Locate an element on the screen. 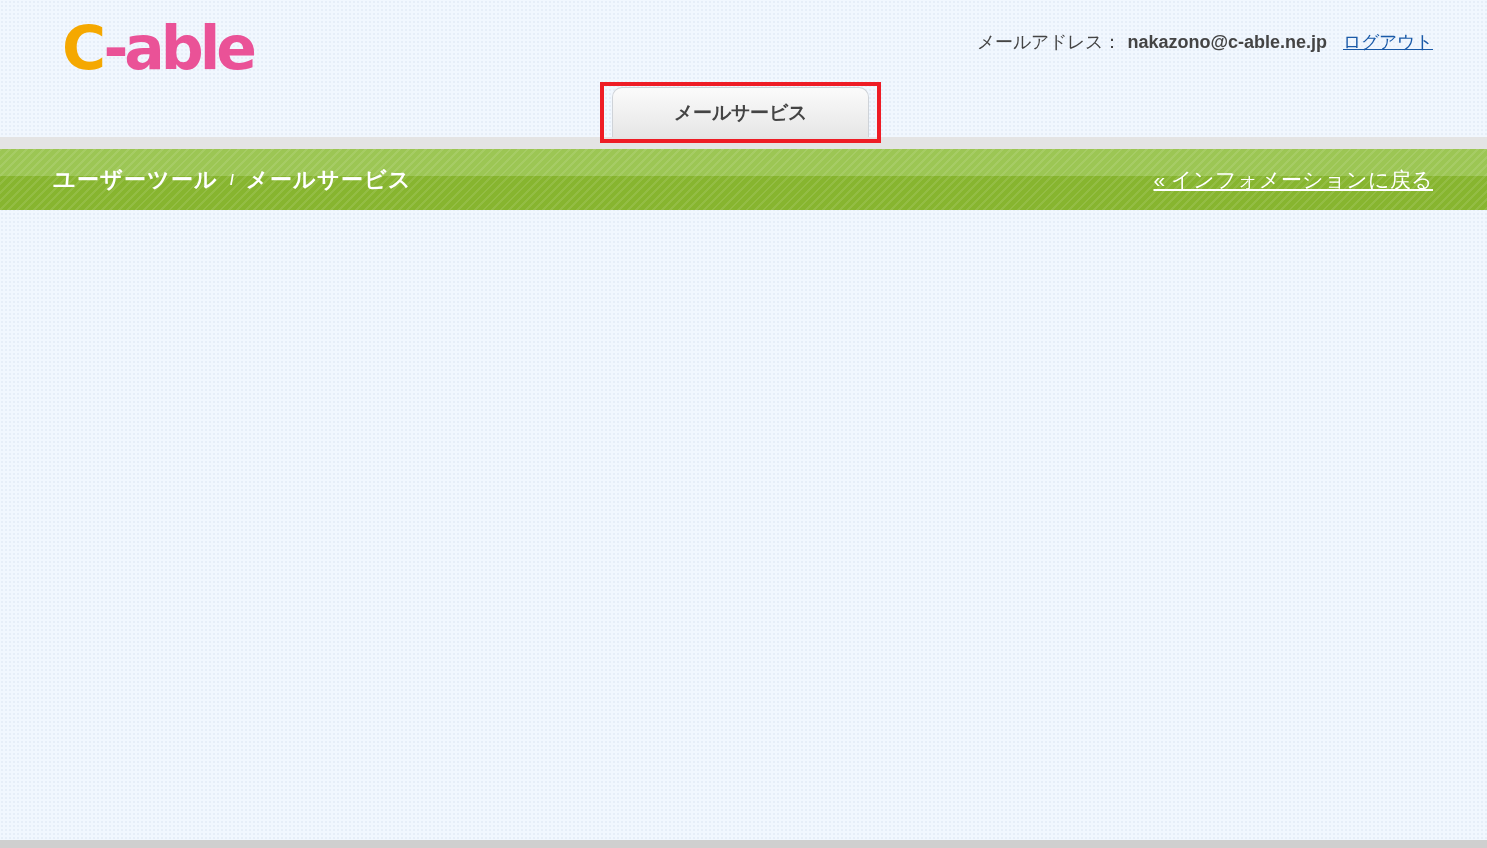 This screenshot has width=1487, height=848. breadcrumb-item: メールサービス is located at coordinates (328, 179).